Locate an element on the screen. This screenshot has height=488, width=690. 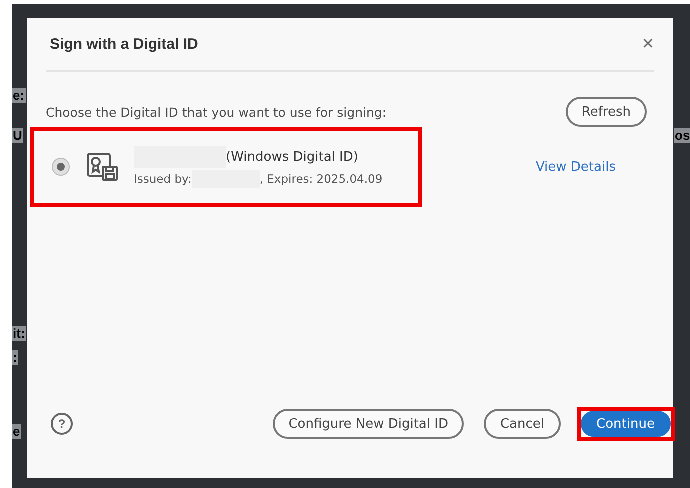
dialog-button: Configure New Digital ID is located at coordinates (368, 424).